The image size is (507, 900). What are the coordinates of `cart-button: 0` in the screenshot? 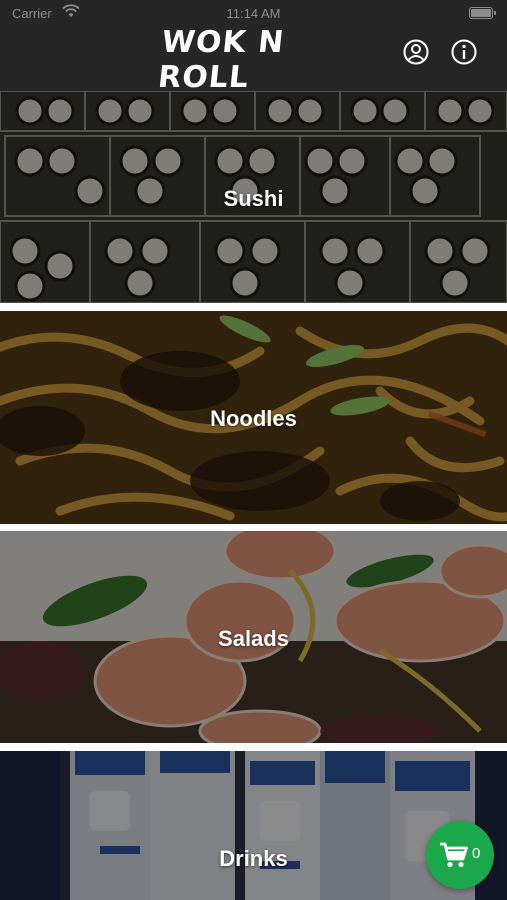 It's located at (460, 855).